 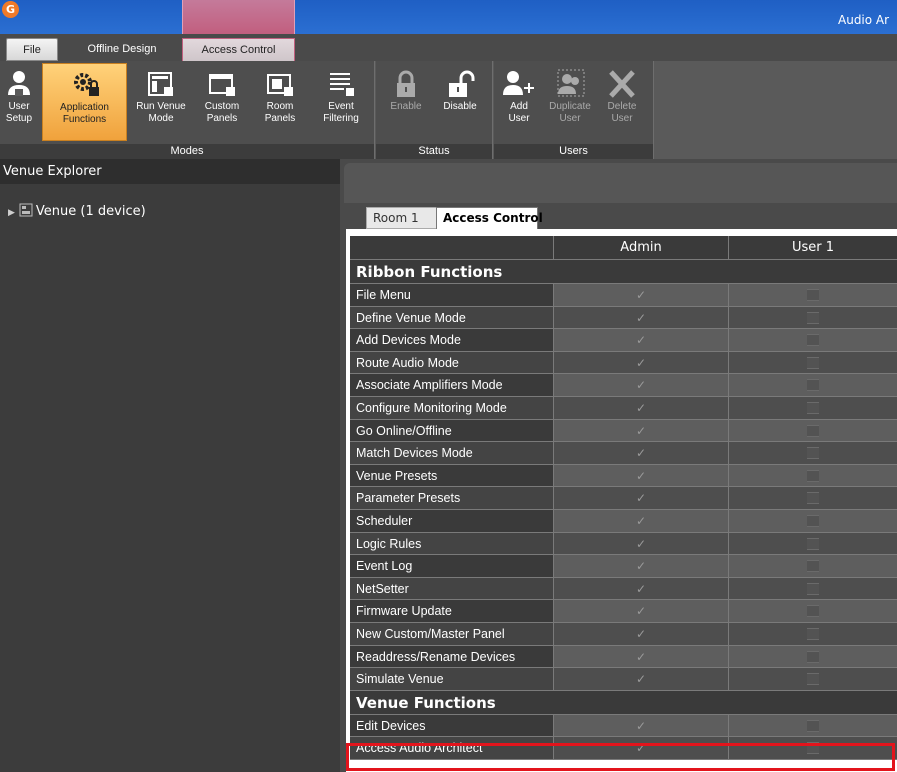 I want to click on room-panels-button: Room Panels, so click(x=280, y=102).